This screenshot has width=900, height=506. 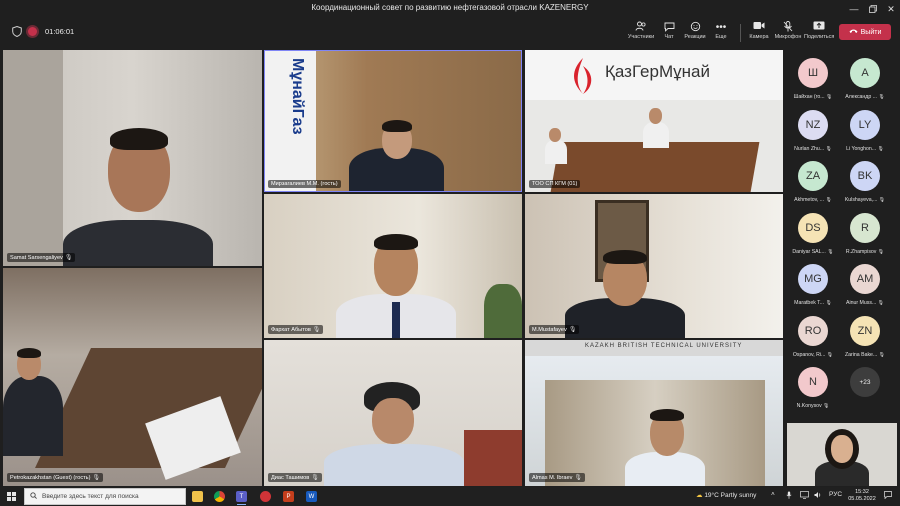 What do you see at coordinates (813, 76) in the screenshot?
I see `roster-participant: Ш Шайхан (го... 🎙` at bounding box center [813, 76].